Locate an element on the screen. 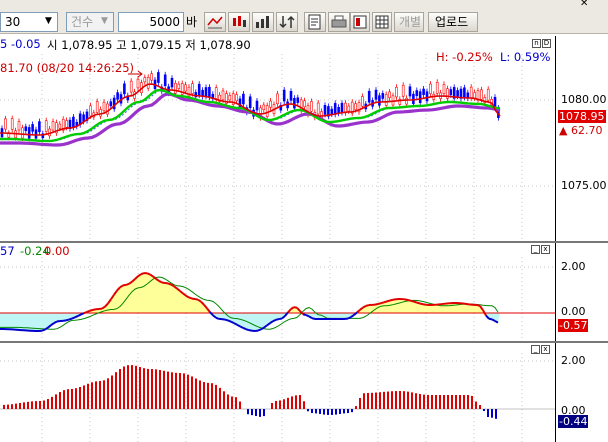 Image resolution: width=608 pixels, height=442 pixels. print-button is located at coordinates (339, 22).